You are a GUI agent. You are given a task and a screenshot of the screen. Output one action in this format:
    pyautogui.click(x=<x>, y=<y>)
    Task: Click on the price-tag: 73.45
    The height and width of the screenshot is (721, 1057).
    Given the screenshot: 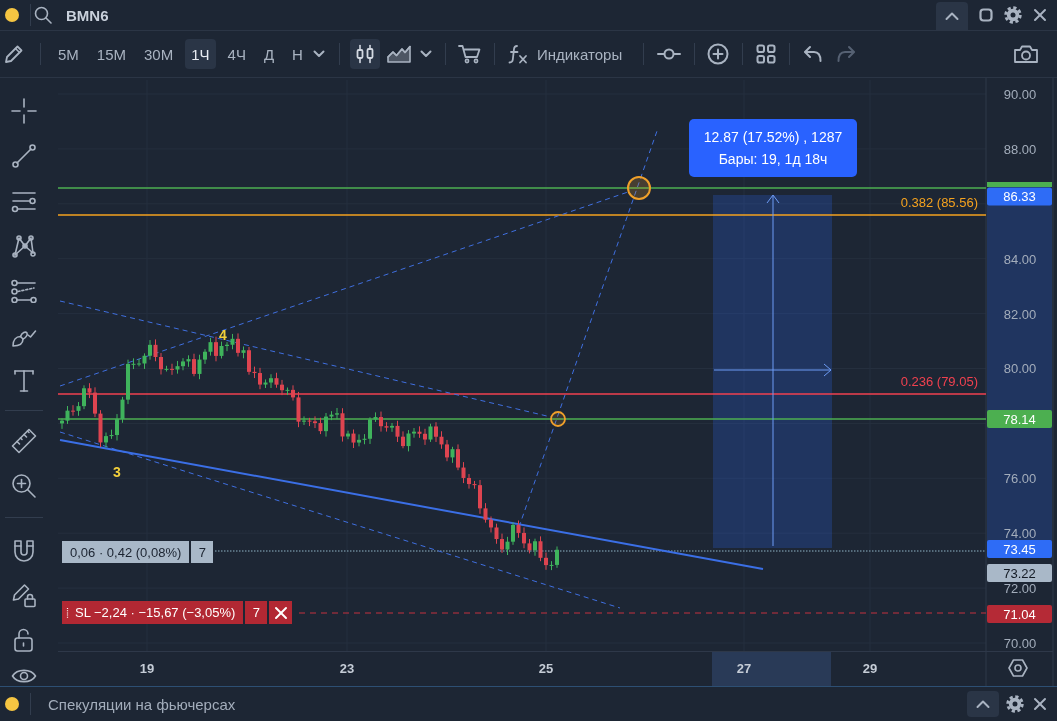 What is the action you would take?
    pyautogui.click(x=1019, y=549)
    